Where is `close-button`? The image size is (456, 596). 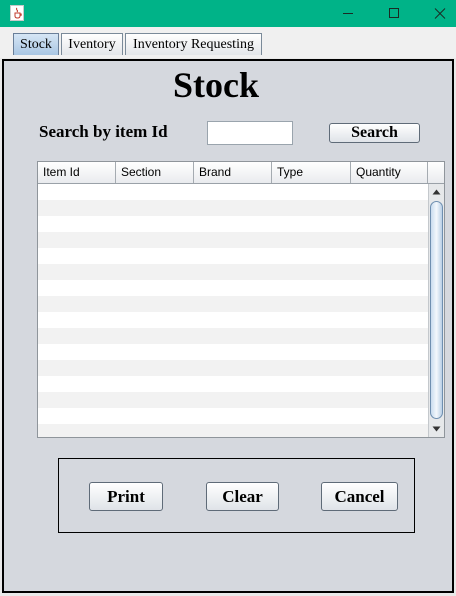 close-button is located at coordinates (436, 13).